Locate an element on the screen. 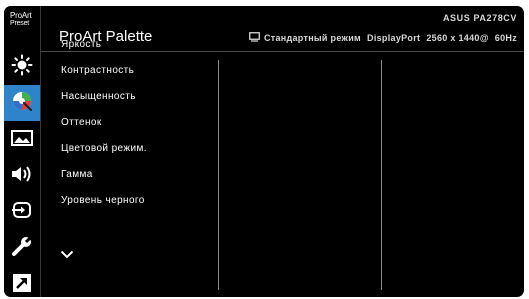 This screenshot has height=299, width=529. status-resolution: 2560 x 1440@ is located at coordinates (457, 38).